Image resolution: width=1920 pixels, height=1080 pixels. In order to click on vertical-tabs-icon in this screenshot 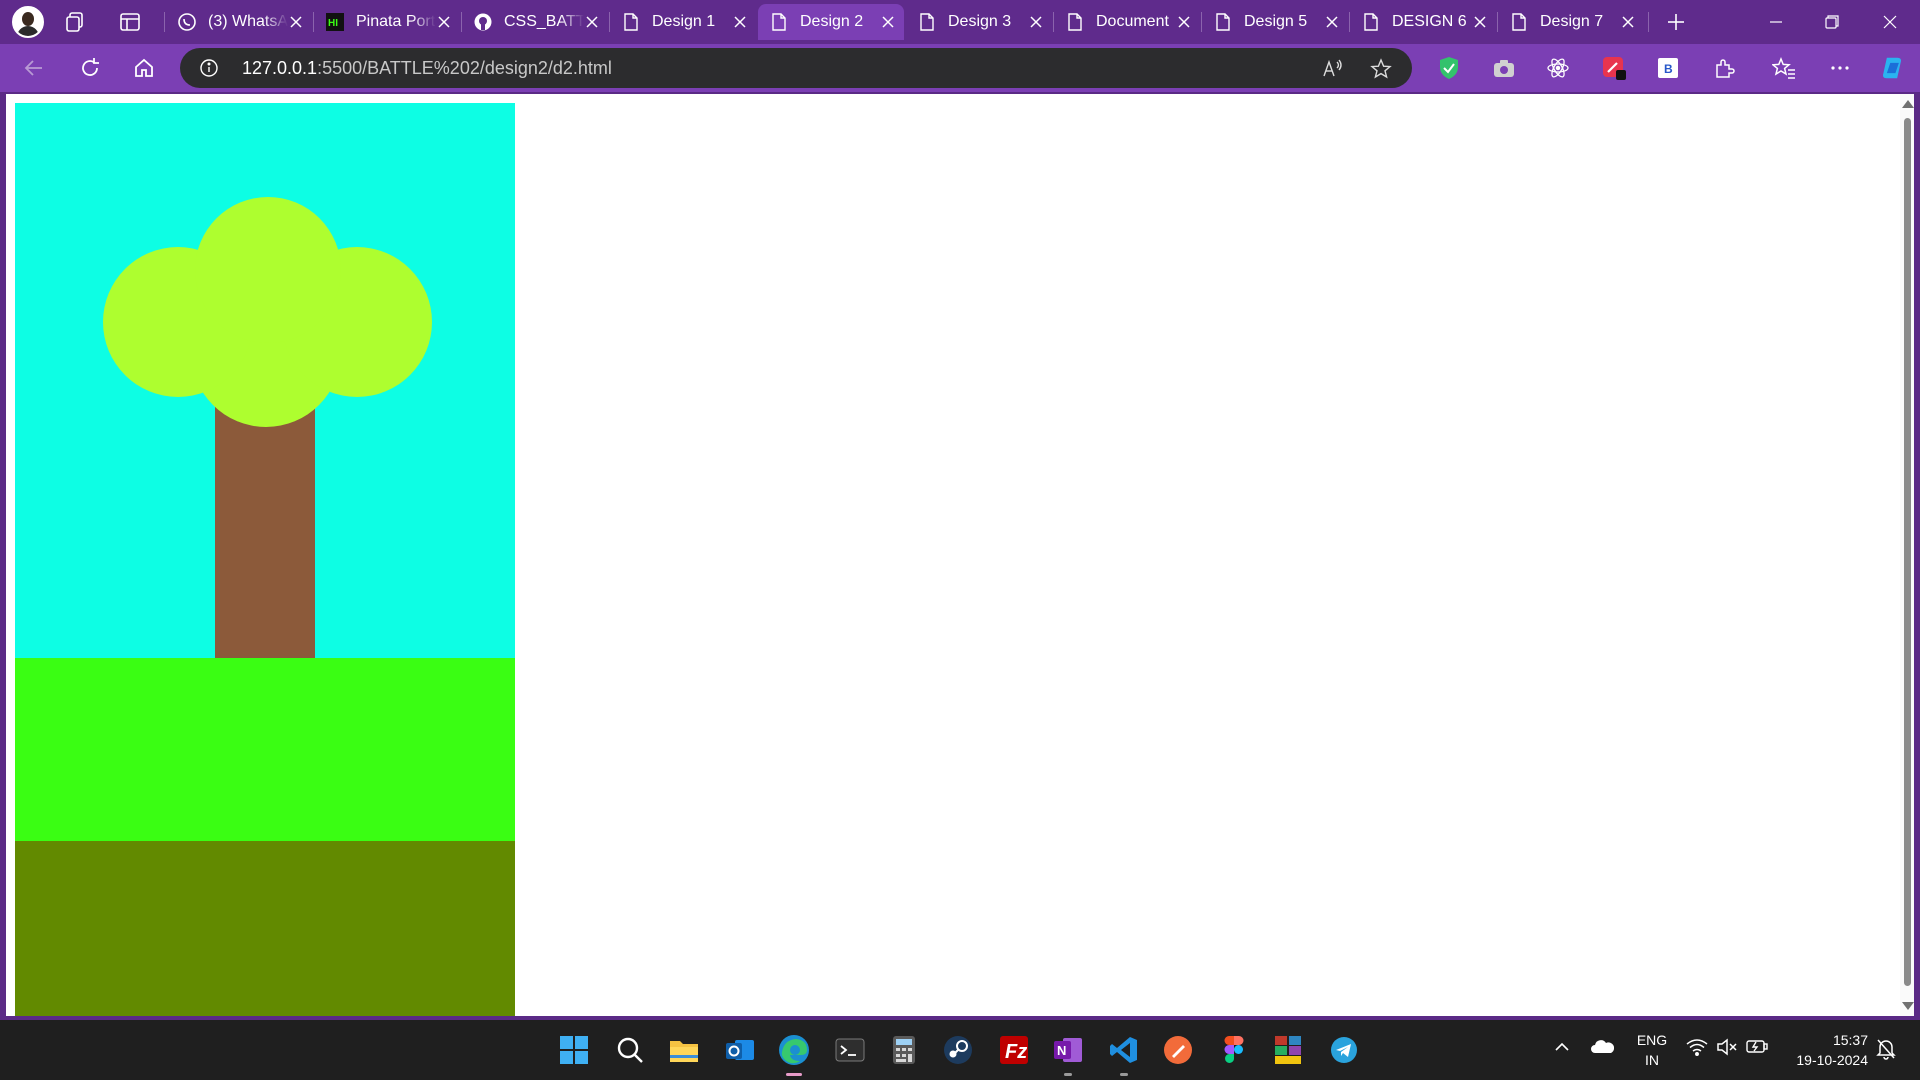, I will do `click(130, 22)`.